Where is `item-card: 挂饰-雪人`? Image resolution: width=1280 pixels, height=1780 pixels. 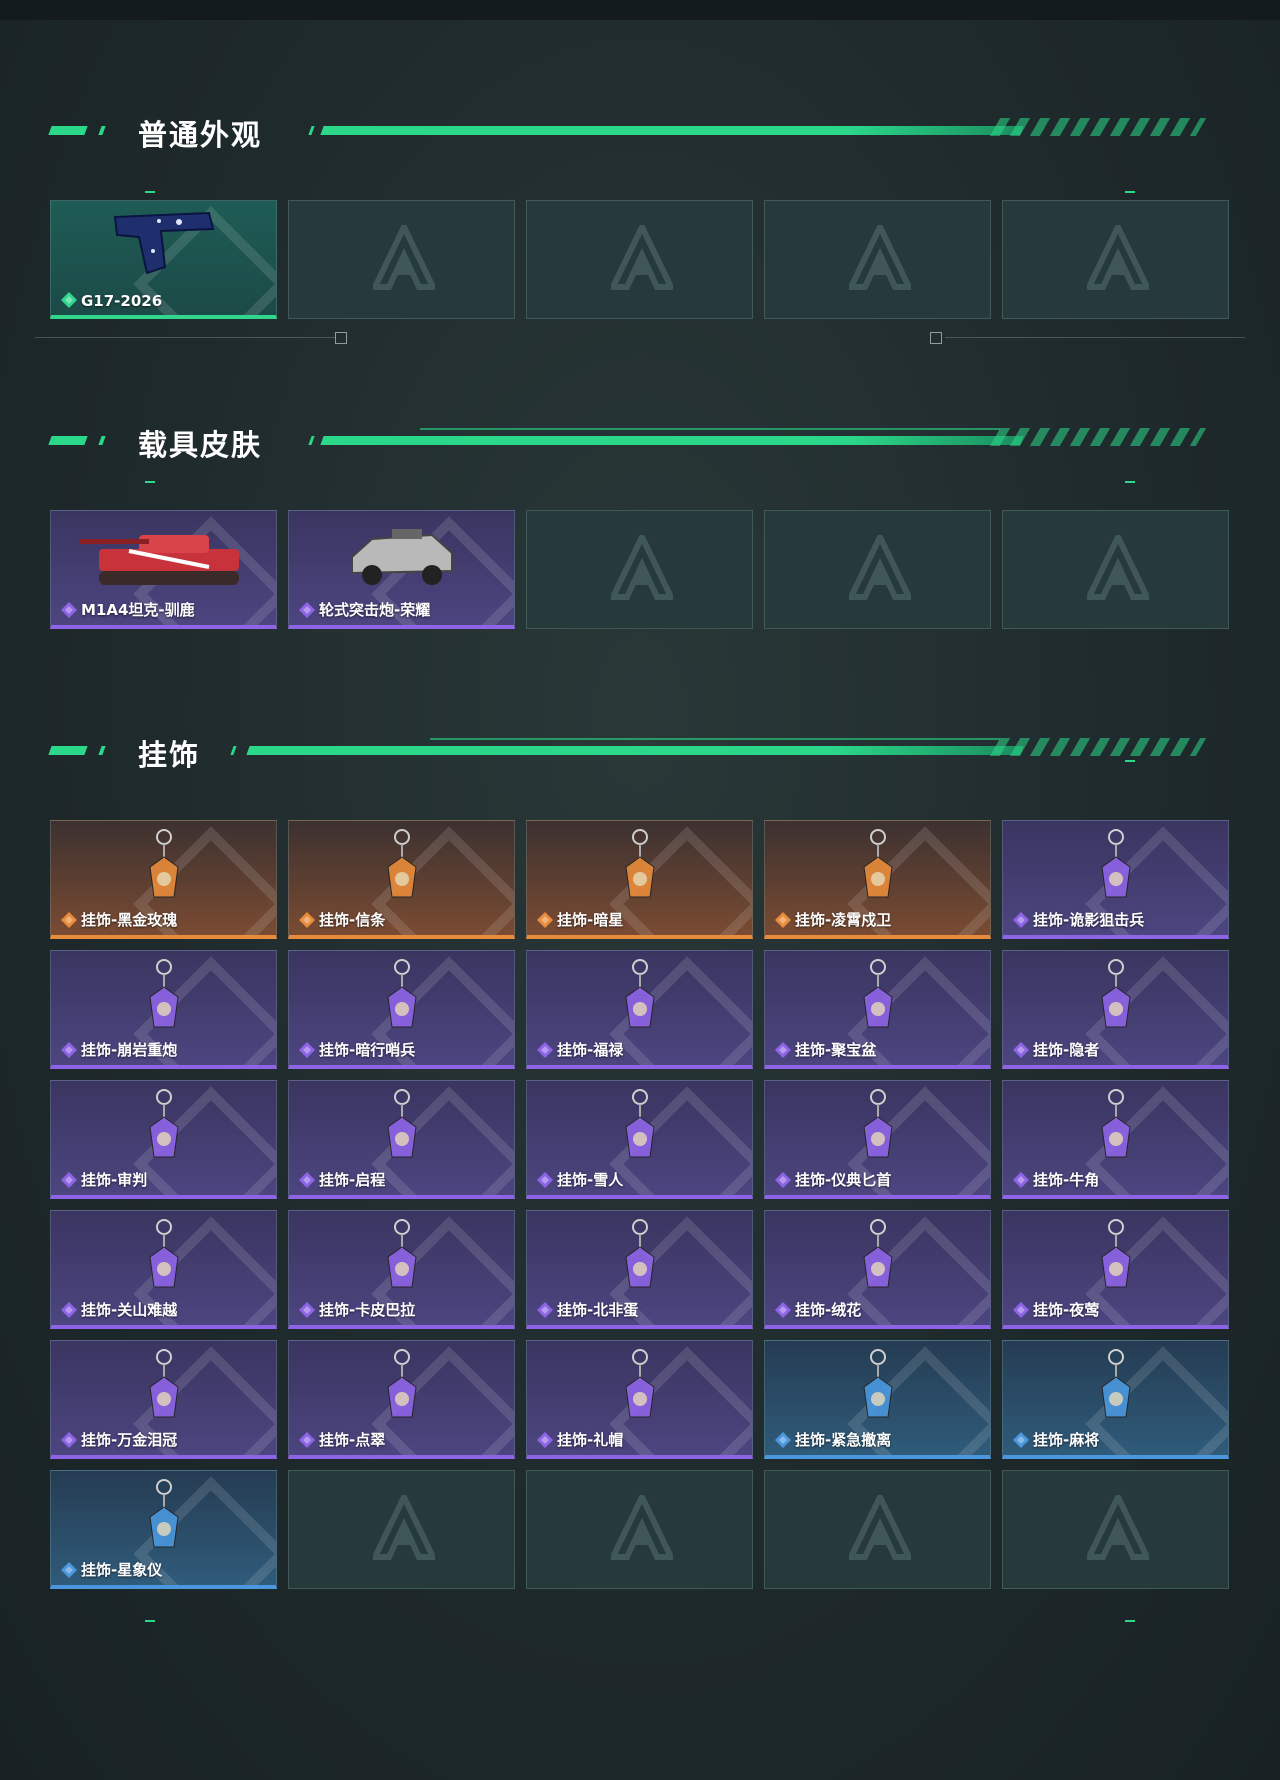 item-card: 挂饰-雪人 is located at coordinates (639, 1139).